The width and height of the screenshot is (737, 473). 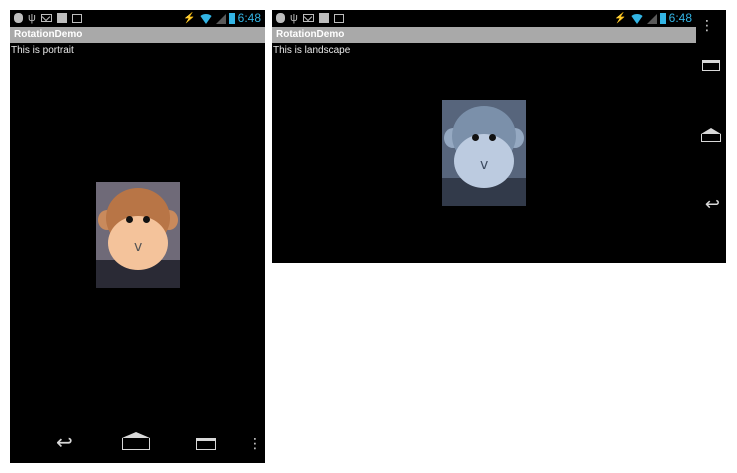 I want to click on navigation-bar: ⋮ ↩, so click(x=711, y=136).